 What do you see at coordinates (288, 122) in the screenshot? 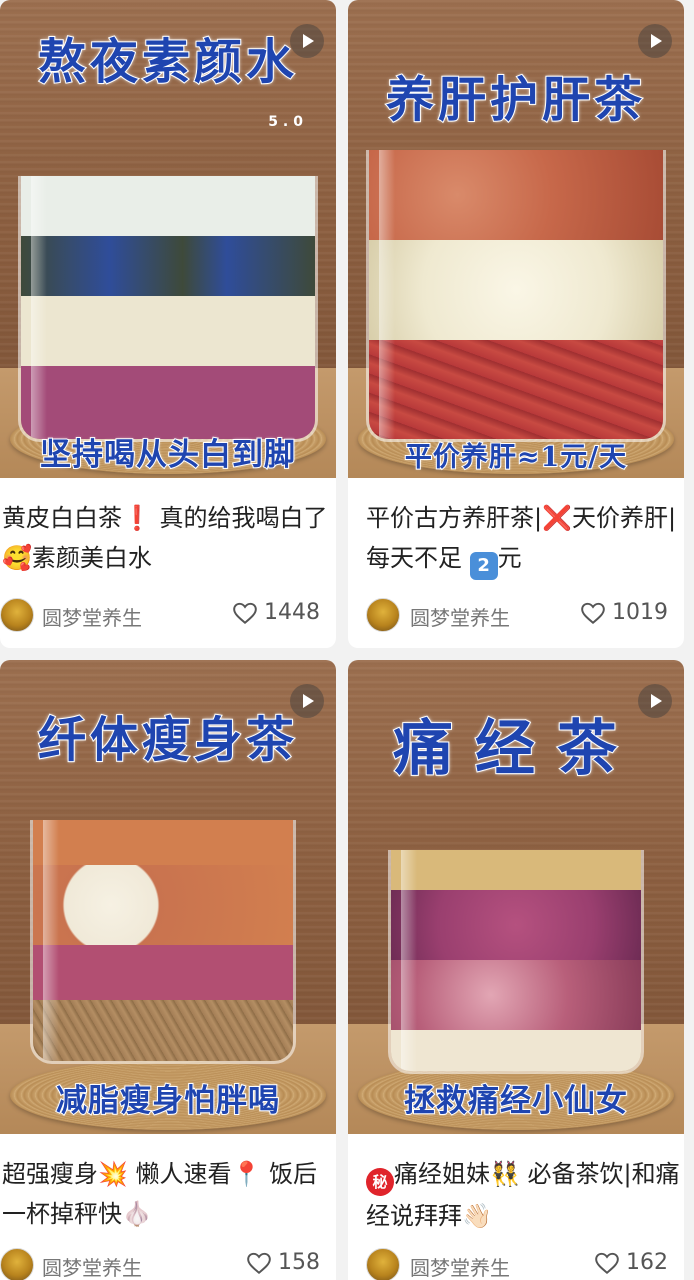
I see `cover-version: 5.0` at bounding box center [288, 122].